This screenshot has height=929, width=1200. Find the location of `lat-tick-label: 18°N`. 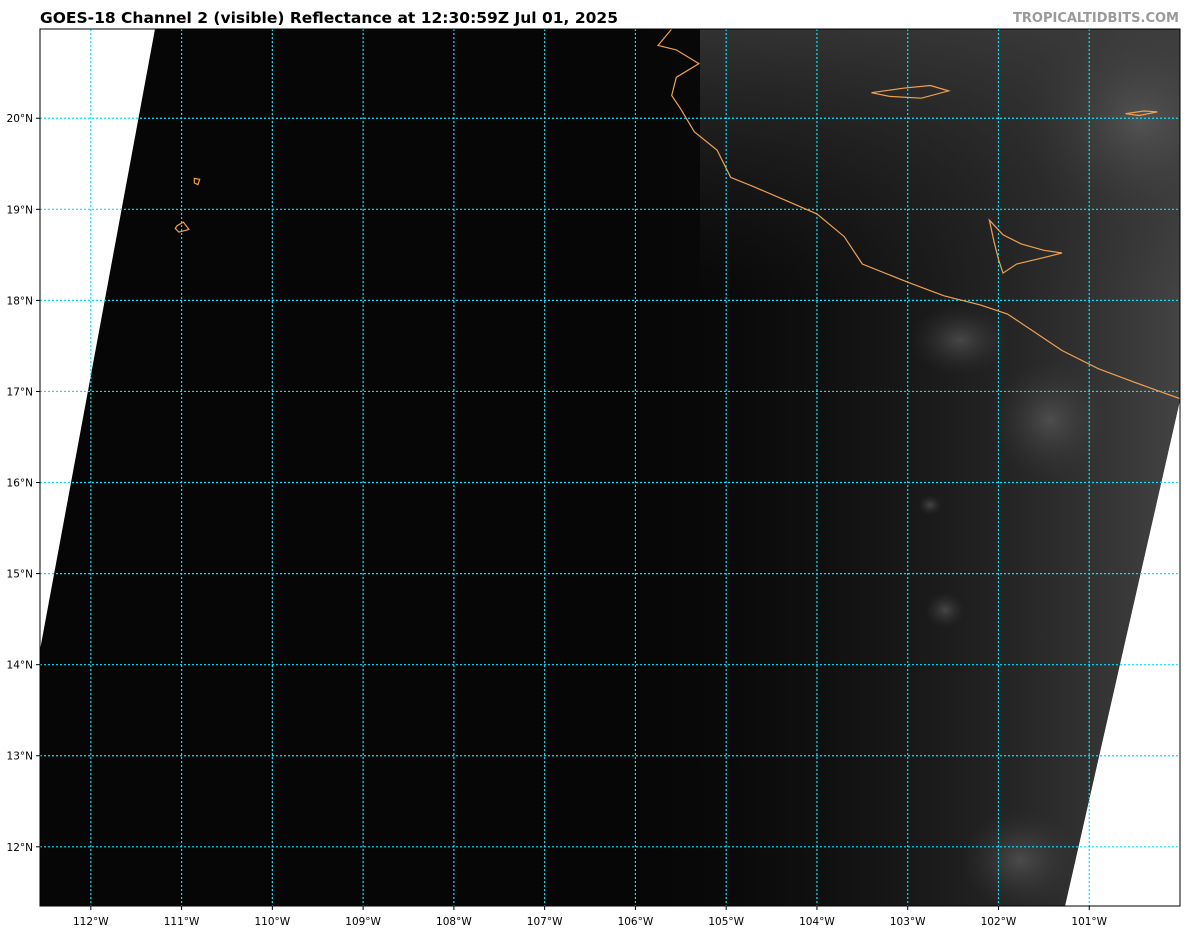

lat-tick-label: 18°N is located at coordinates (20, 301).